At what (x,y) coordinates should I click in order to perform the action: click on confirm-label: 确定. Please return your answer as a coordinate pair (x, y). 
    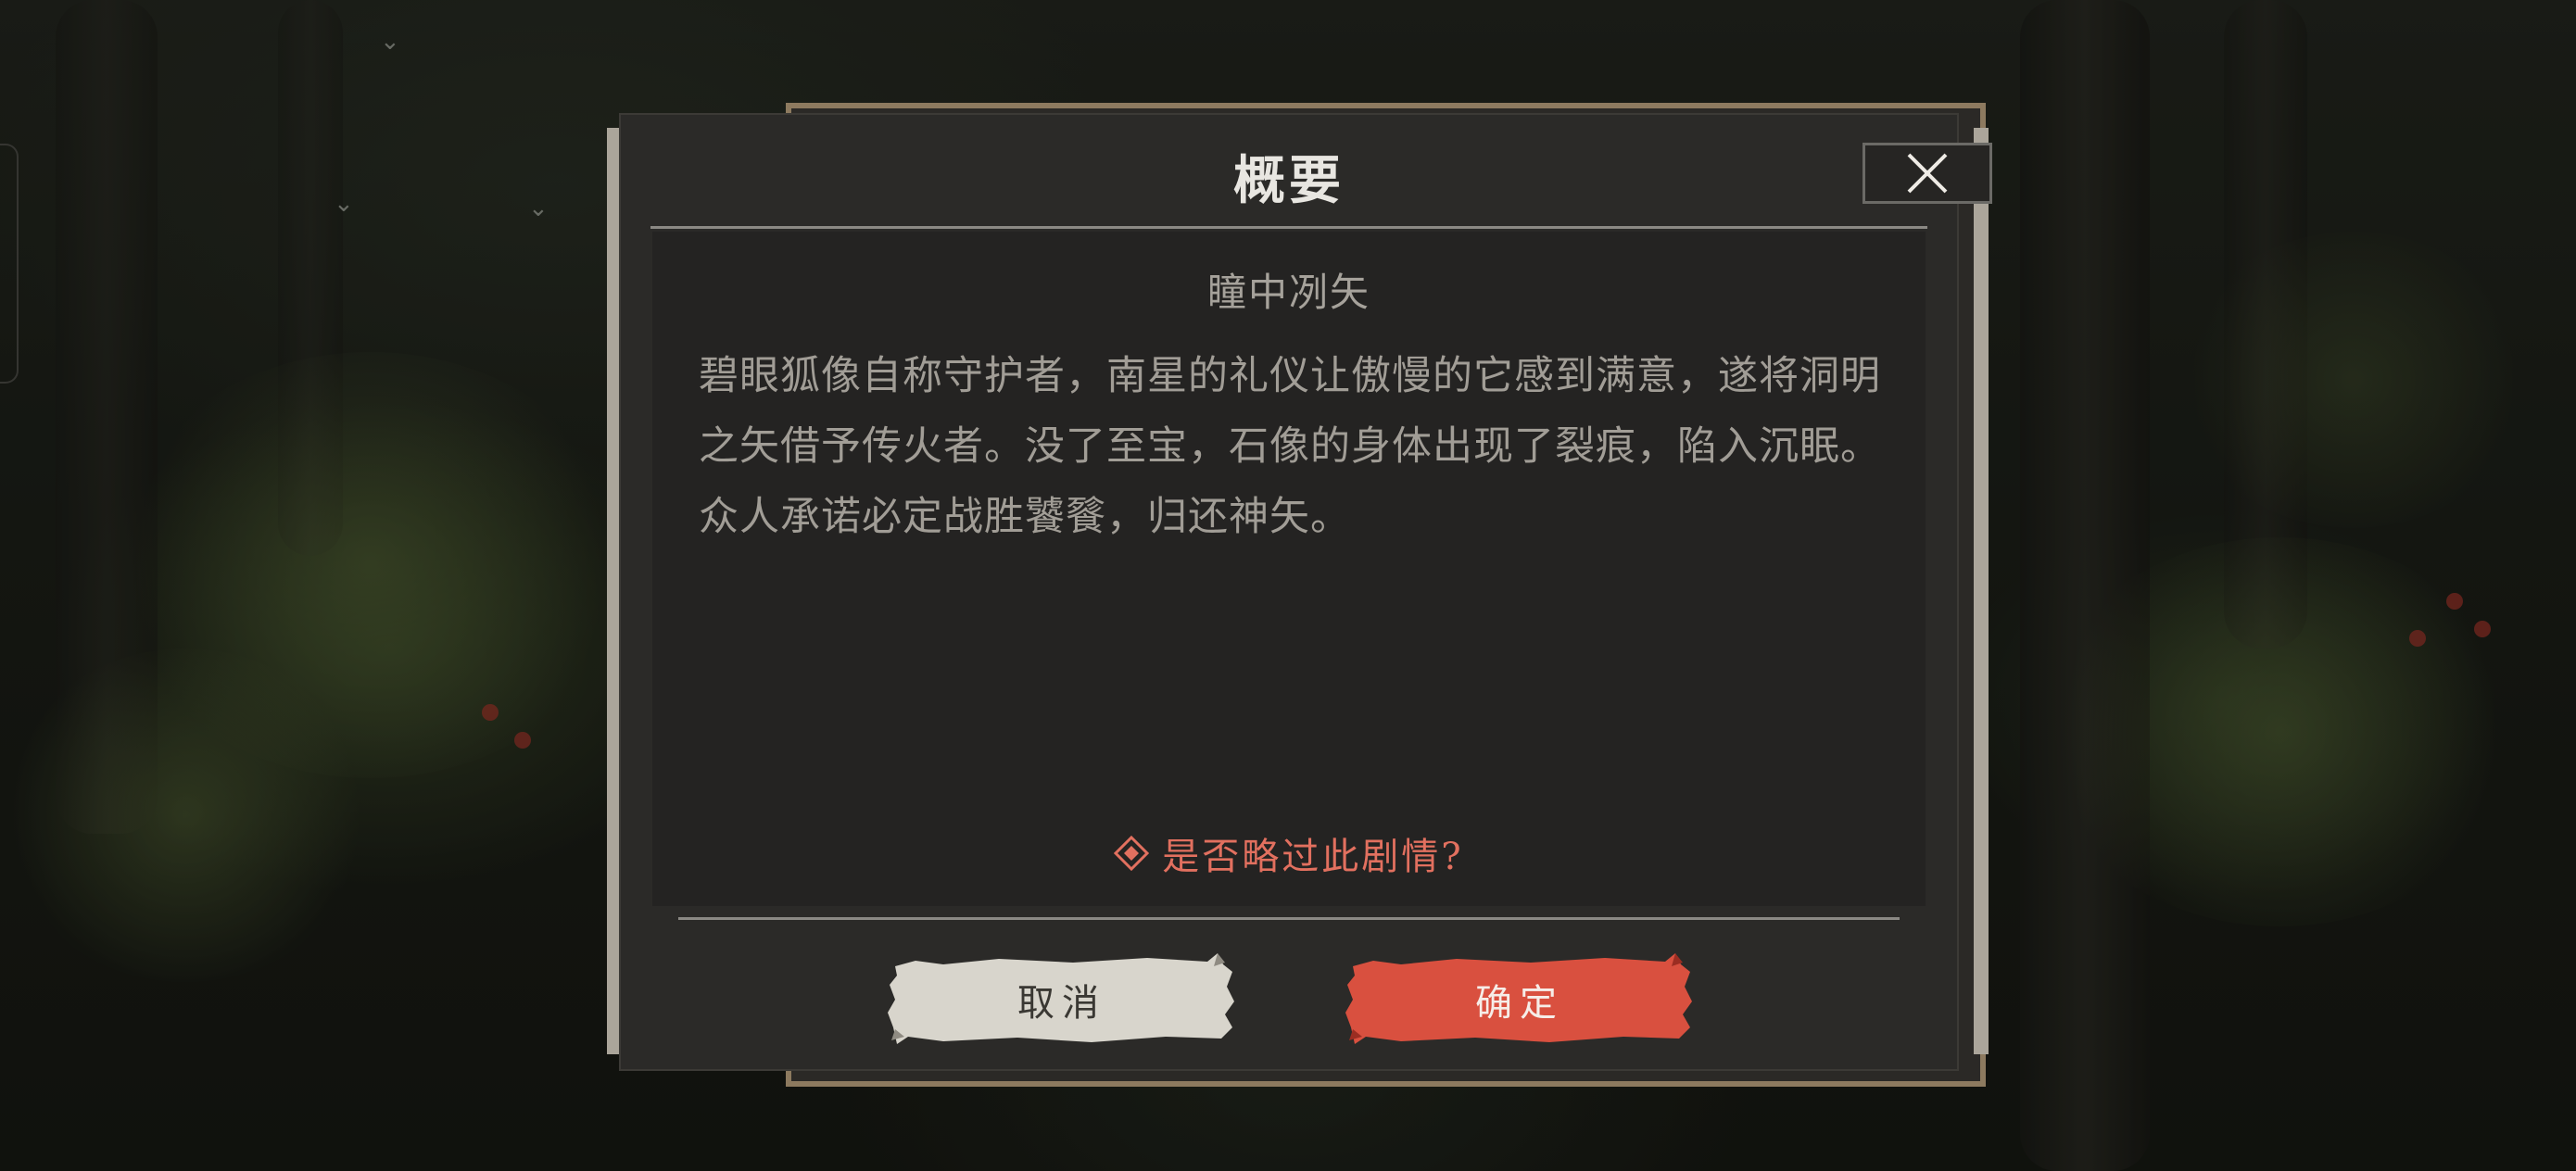
    Looking at the image, I should click on (1519, 1004).